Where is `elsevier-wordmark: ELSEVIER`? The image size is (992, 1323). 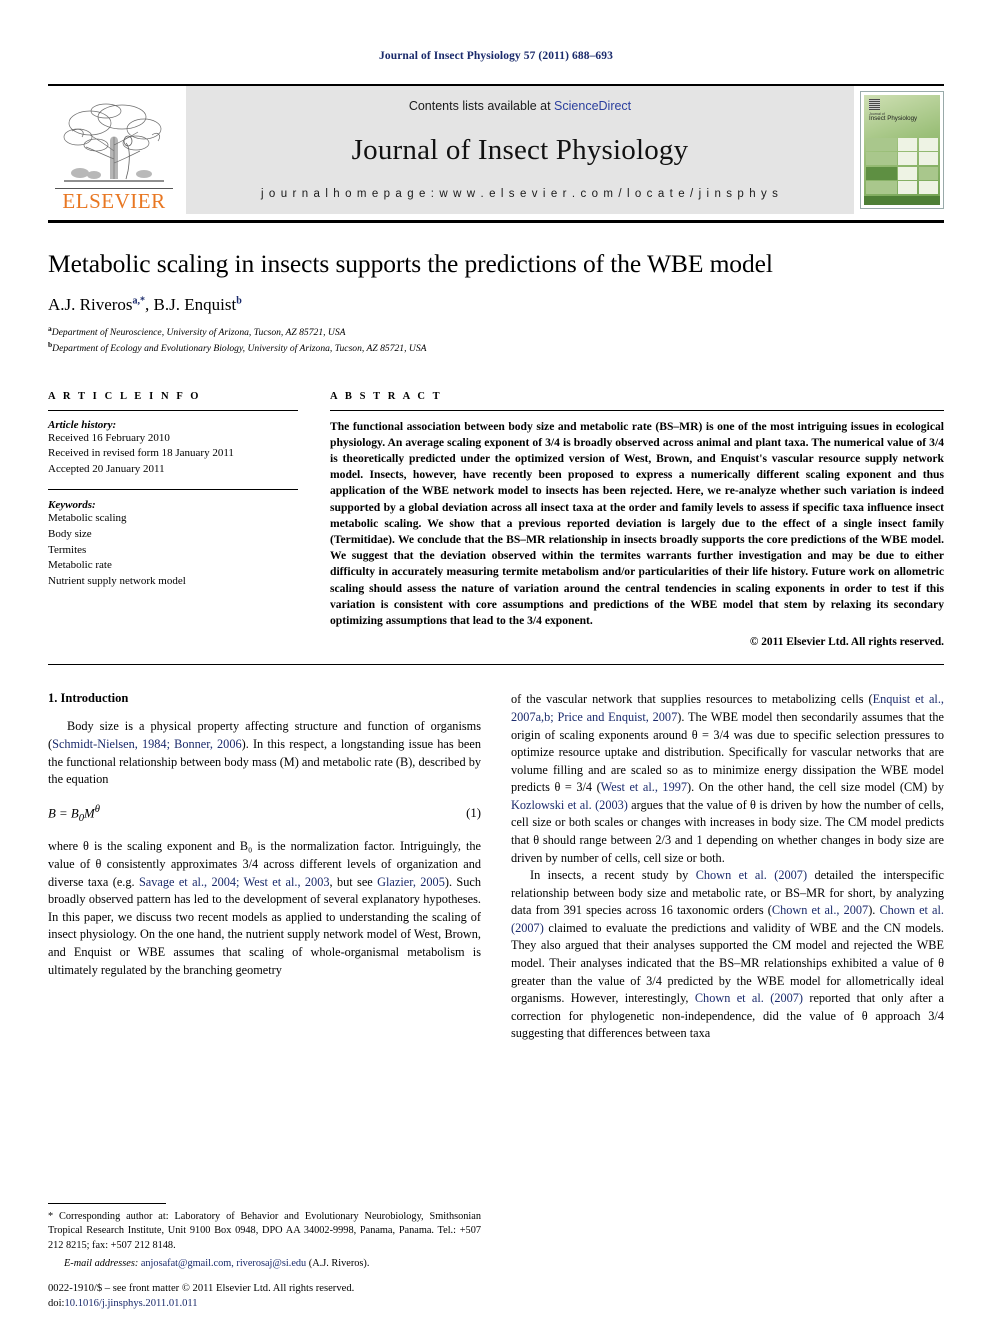
elsevier-wordmark: ELSEVIER is located at coordinates (114, 200).